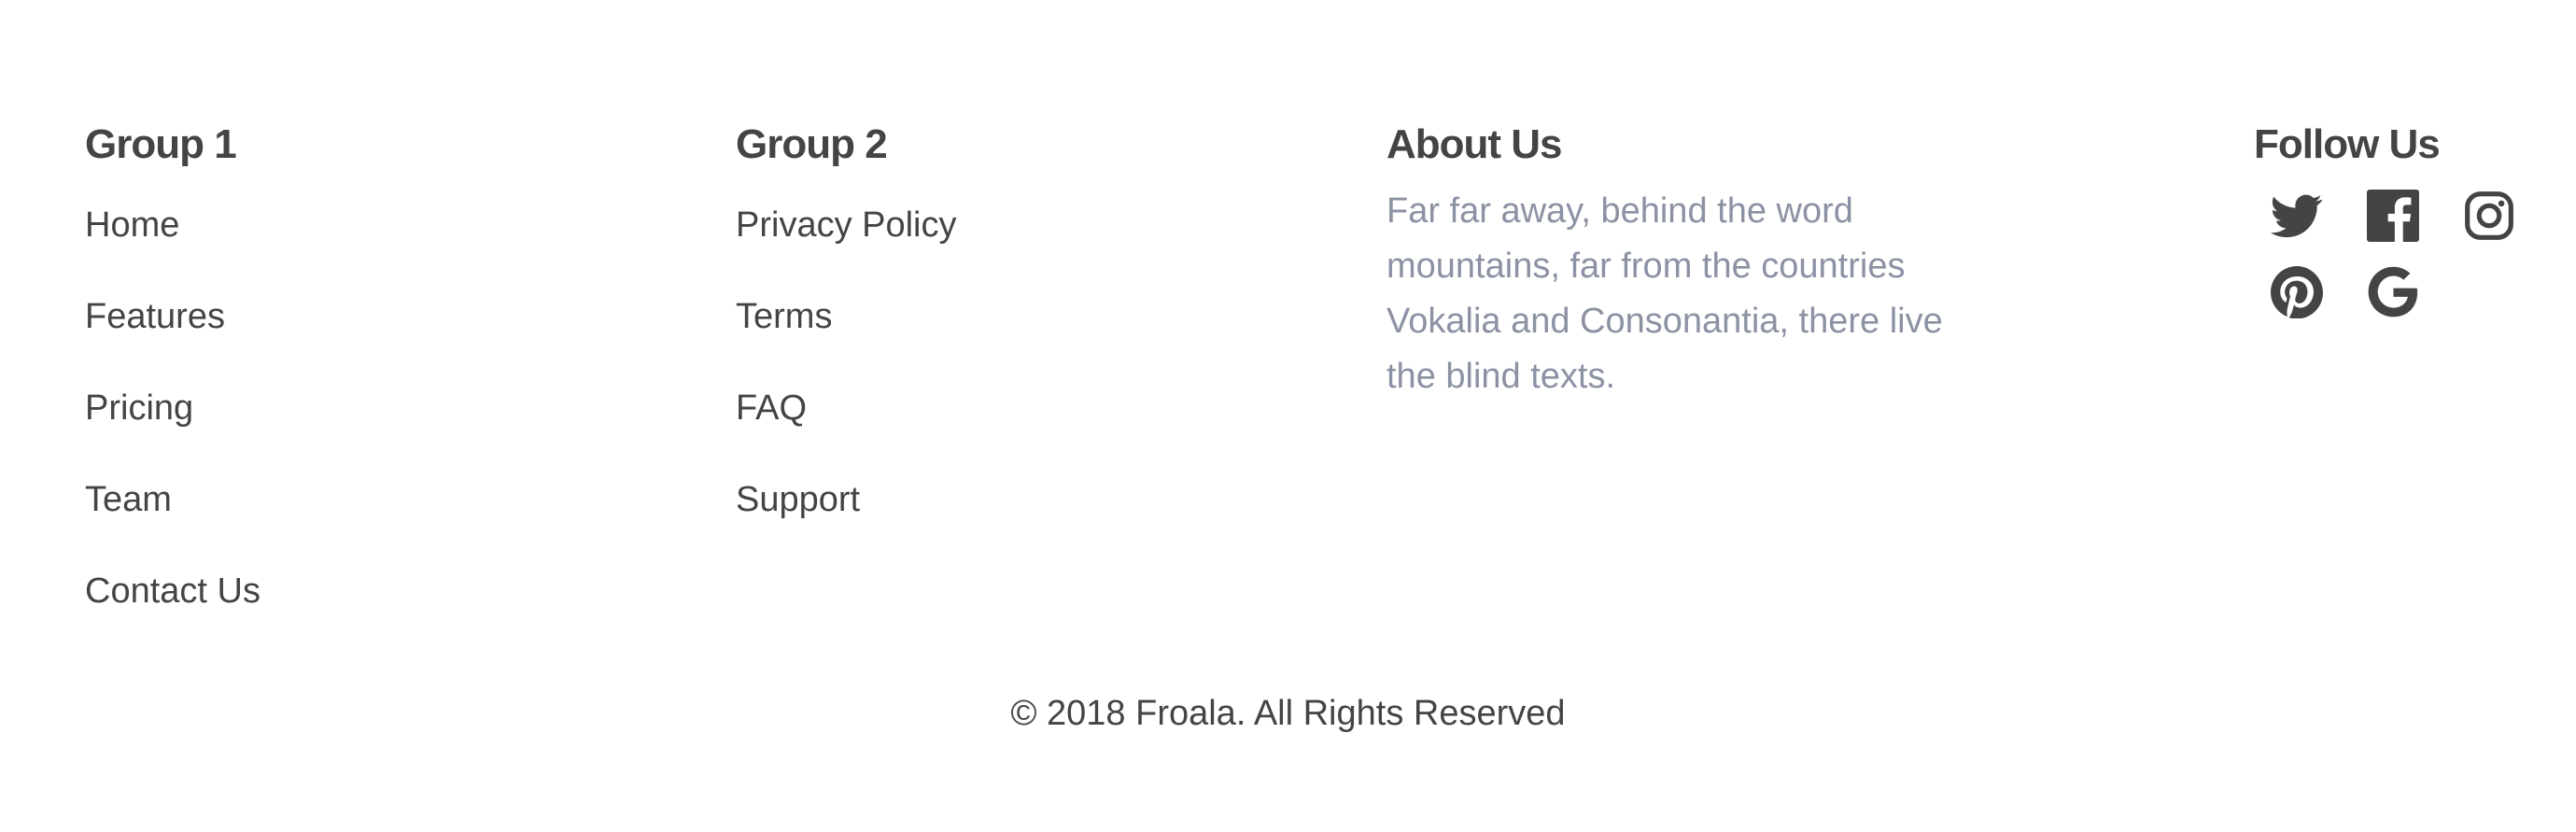  Describe the element at coordinates (2393, 216) in the screenshot. I see `facebook-icon` at that location.